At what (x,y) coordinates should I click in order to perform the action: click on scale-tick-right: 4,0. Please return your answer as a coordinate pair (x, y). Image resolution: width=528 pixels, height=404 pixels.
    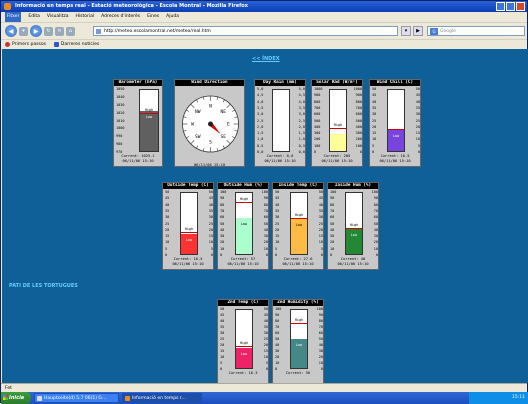
    Looking at the image, I should click on (301, 101).